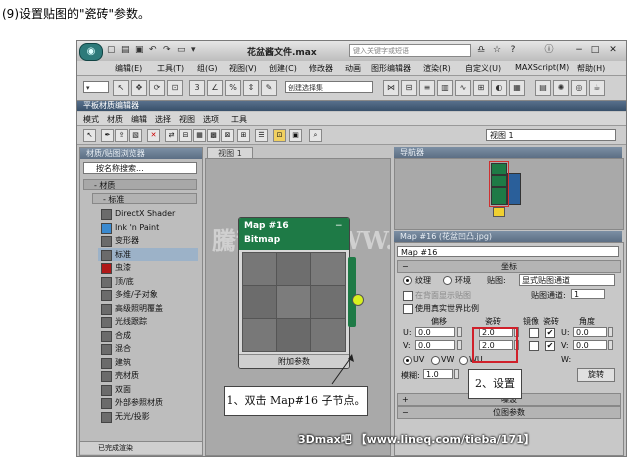  Describe the element at coordinates (121, 88) in the screenshot. I see `select-object-icon: ↖` at that location.